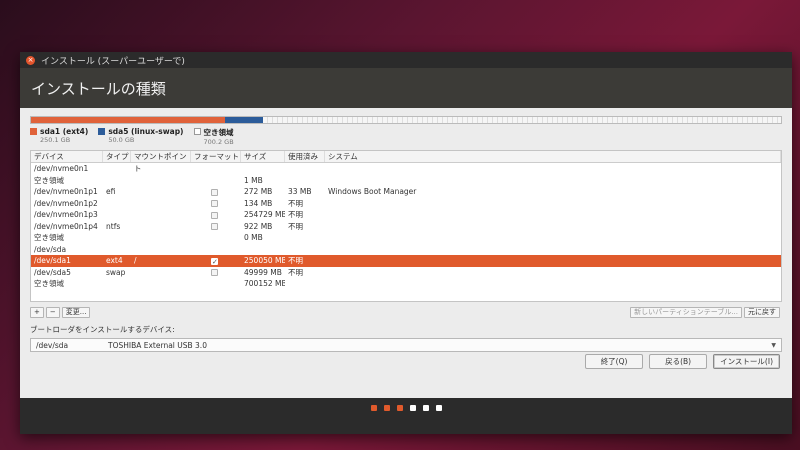 The height and width of the screenshot is (450, 800). What do you see at coordinates (52, 345) in the screenshot?
I see `bootloader-device: /dev/sda` at bounding box center [52, 345].